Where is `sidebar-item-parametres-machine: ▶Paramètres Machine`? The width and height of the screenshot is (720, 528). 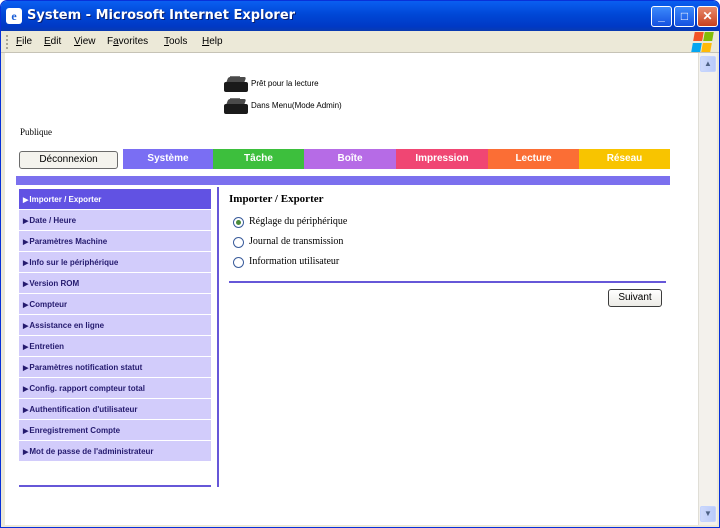
sidebar-item-parametres-machine: ▶Paramètres Machine is located at coordinates (115, 241).